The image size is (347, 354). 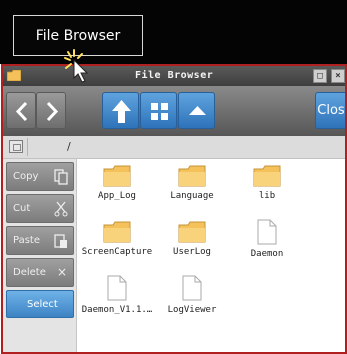 What do you see at coordinates (267, 196) in the screenshot?
I see `item-name: lib` at bounding box center [267, 196].